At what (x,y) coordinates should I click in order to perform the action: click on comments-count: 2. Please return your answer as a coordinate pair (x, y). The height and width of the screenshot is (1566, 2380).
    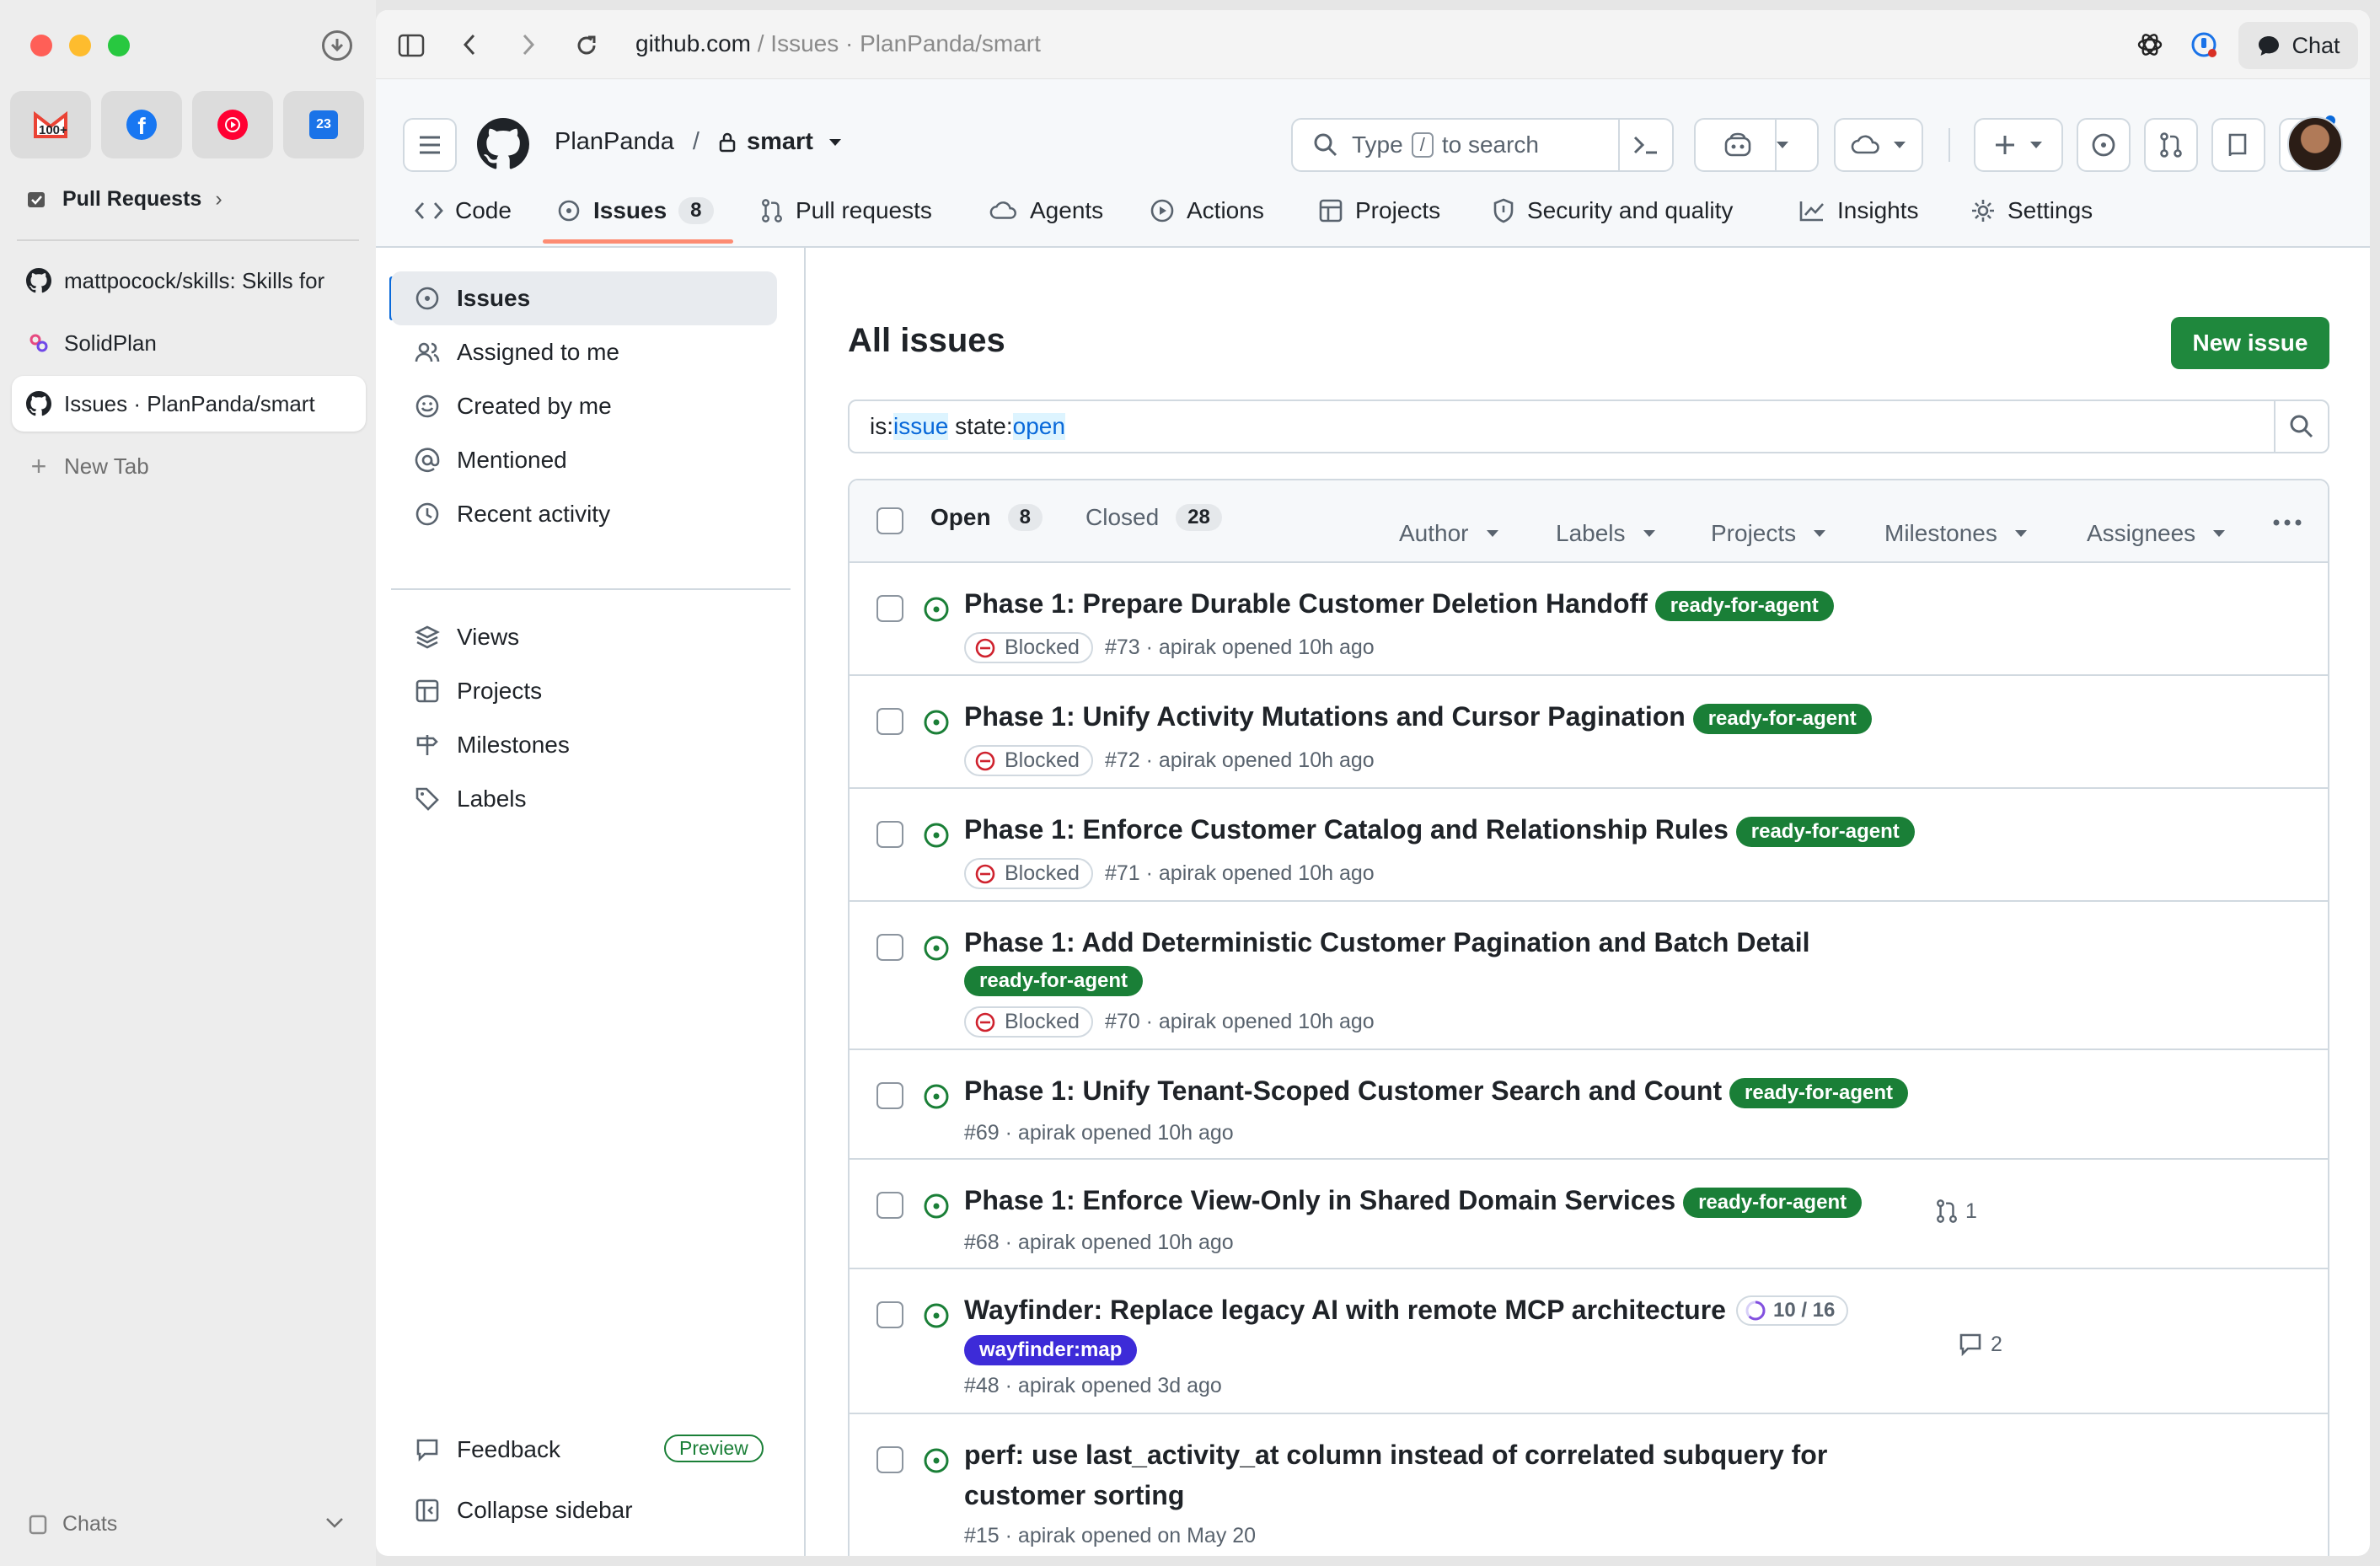
    Looking at the image, I should click on (1979, 1345).